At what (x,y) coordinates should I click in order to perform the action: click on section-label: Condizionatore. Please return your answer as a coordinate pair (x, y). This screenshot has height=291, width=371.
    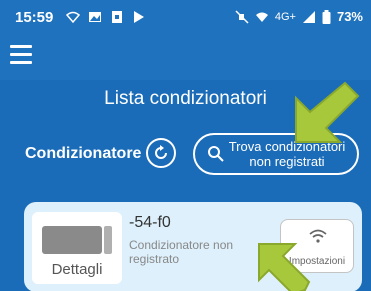
    Looking at the image, I should click on (83, 153).